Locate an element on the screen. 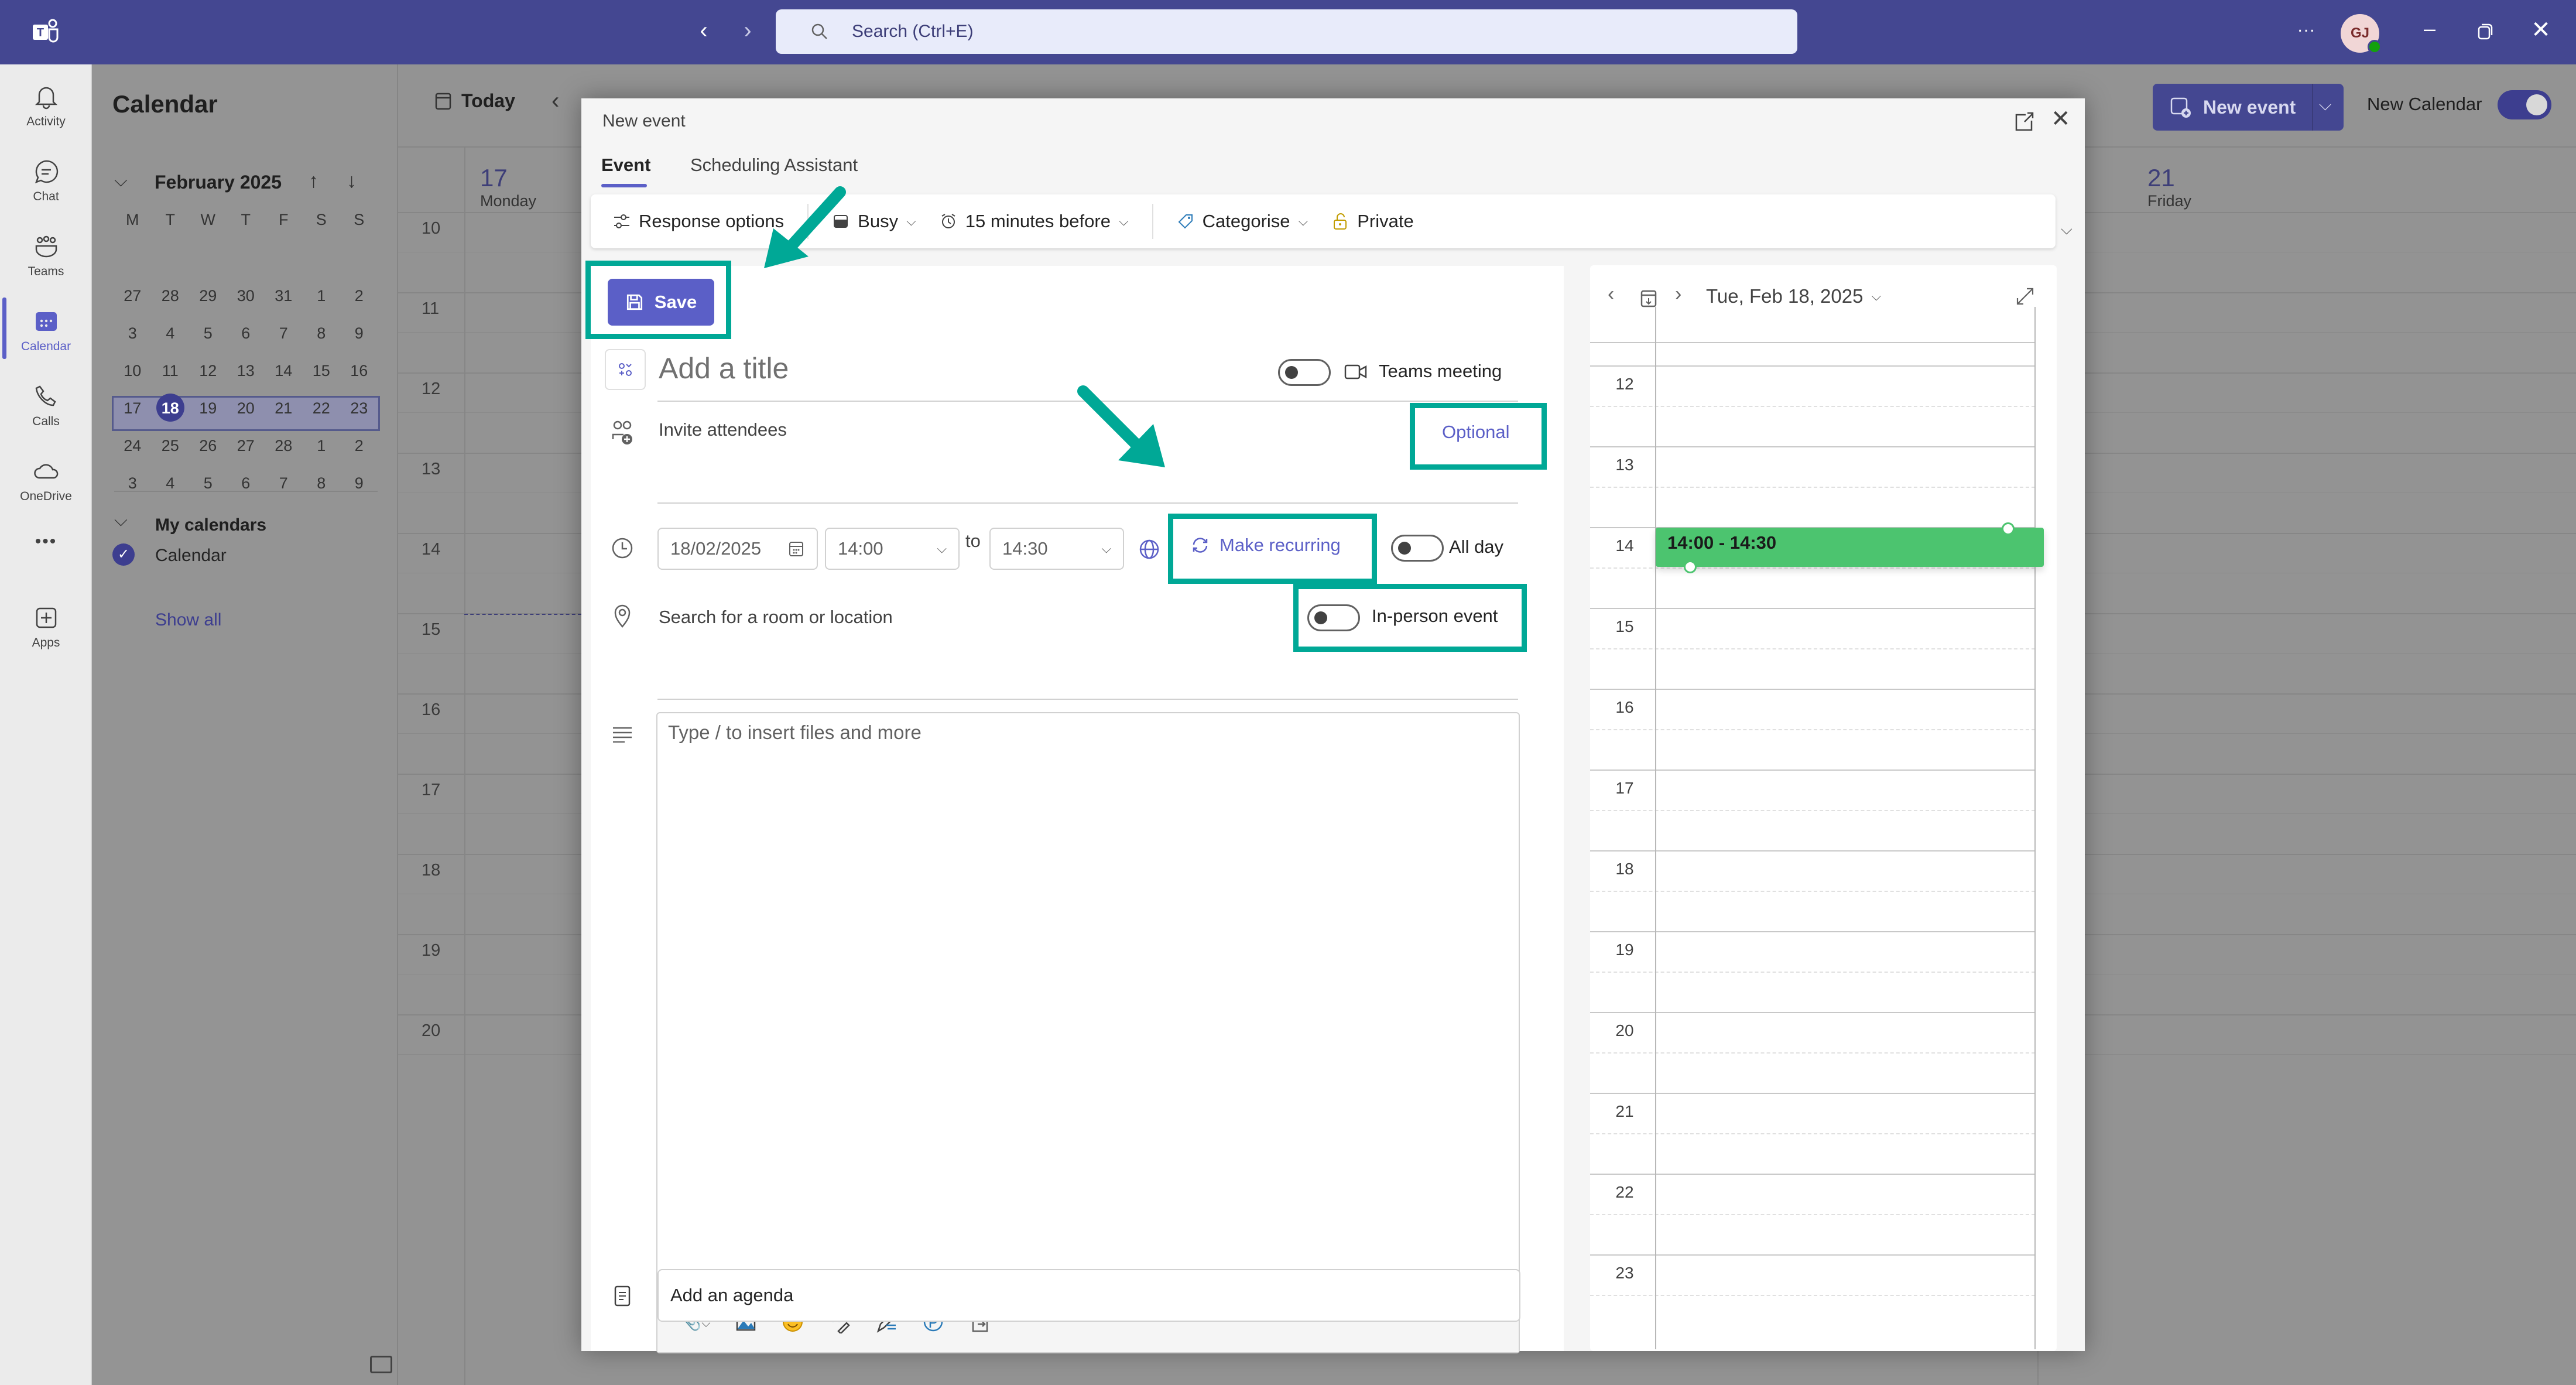  teams-meeting-toggle is located at coordinates (1304, 372).